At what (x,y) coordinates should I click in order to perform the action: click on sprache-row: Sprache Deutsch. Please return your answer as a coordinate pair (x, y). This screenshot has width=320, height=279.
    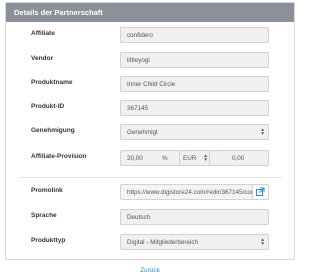
    Looking at the image, I should click on (151, 217).